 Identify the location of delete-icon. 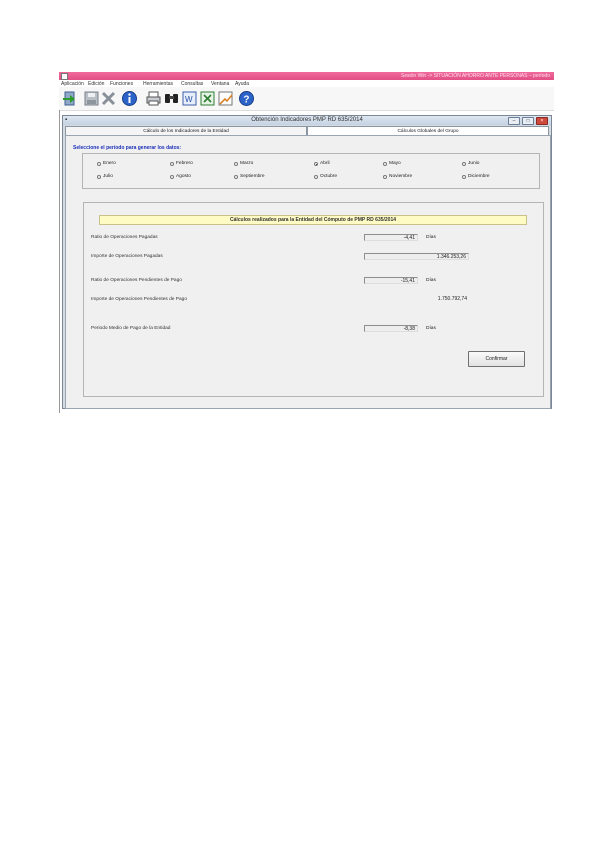
(108, 98).